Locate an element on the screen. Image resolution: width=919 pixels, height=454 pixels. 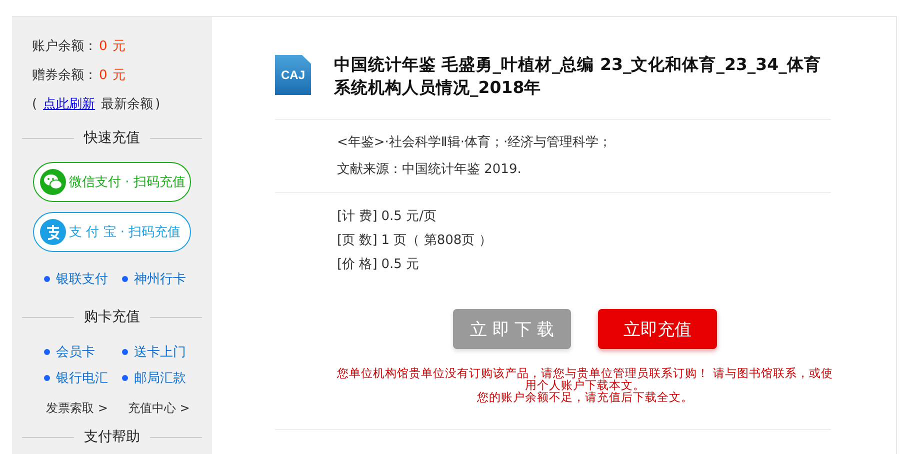
file-icon: CAJ is located at coordinates (293, 75).